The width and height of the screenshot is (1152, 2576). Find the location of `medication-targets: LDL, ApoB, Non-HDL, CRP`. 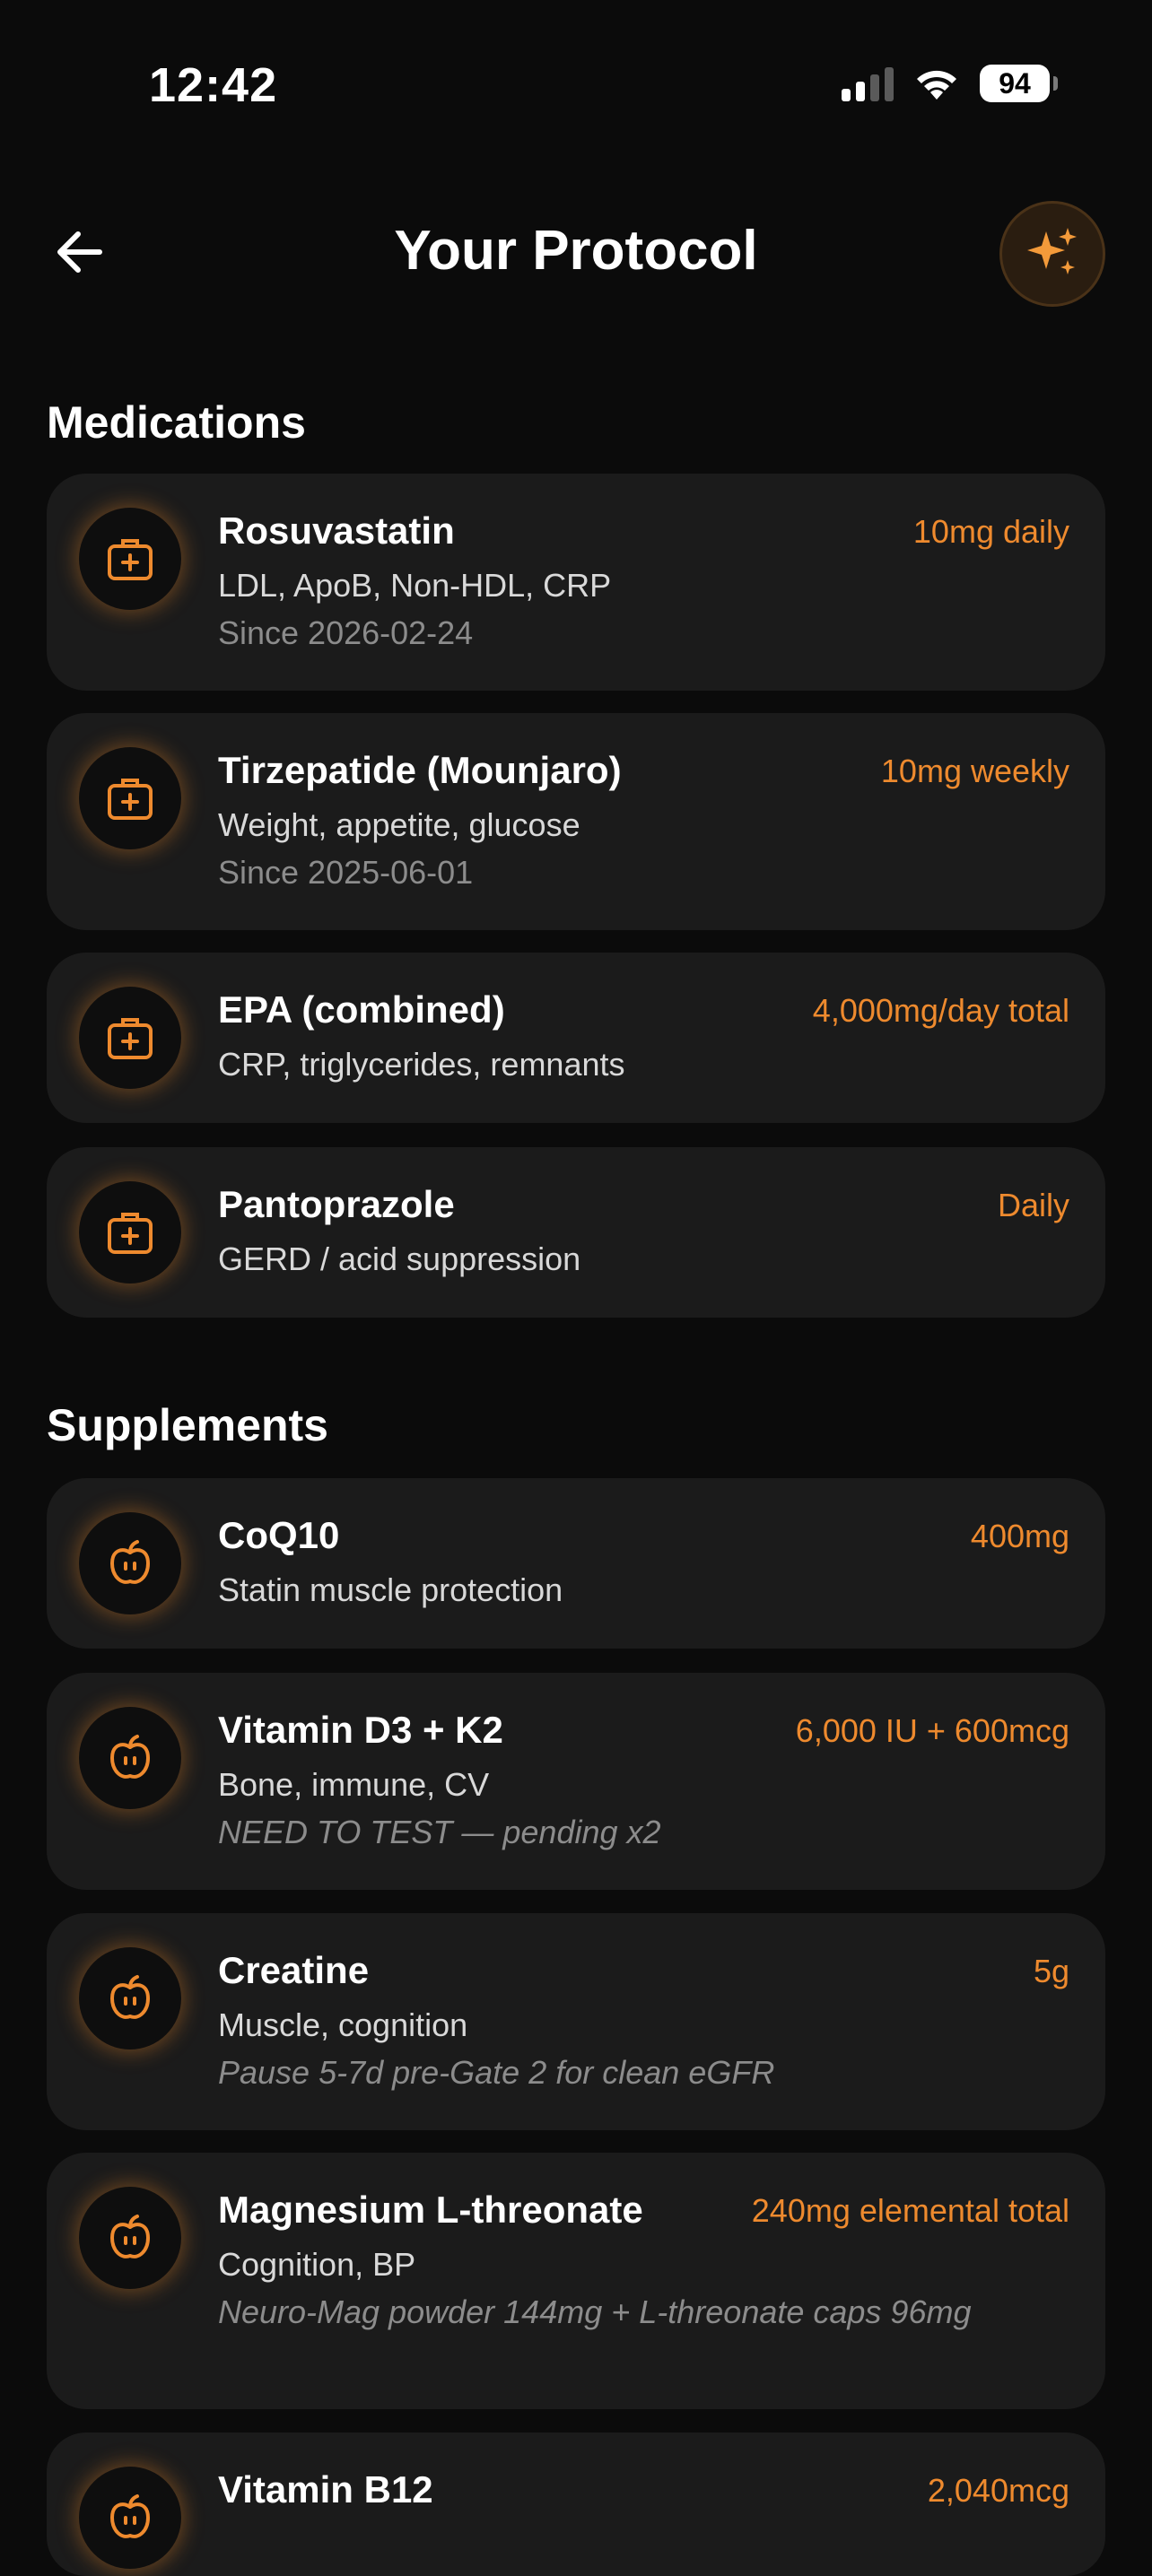

medication-targets: LDL, ApoB, Non-HDL, CRP is located at coordinates (415, 585).